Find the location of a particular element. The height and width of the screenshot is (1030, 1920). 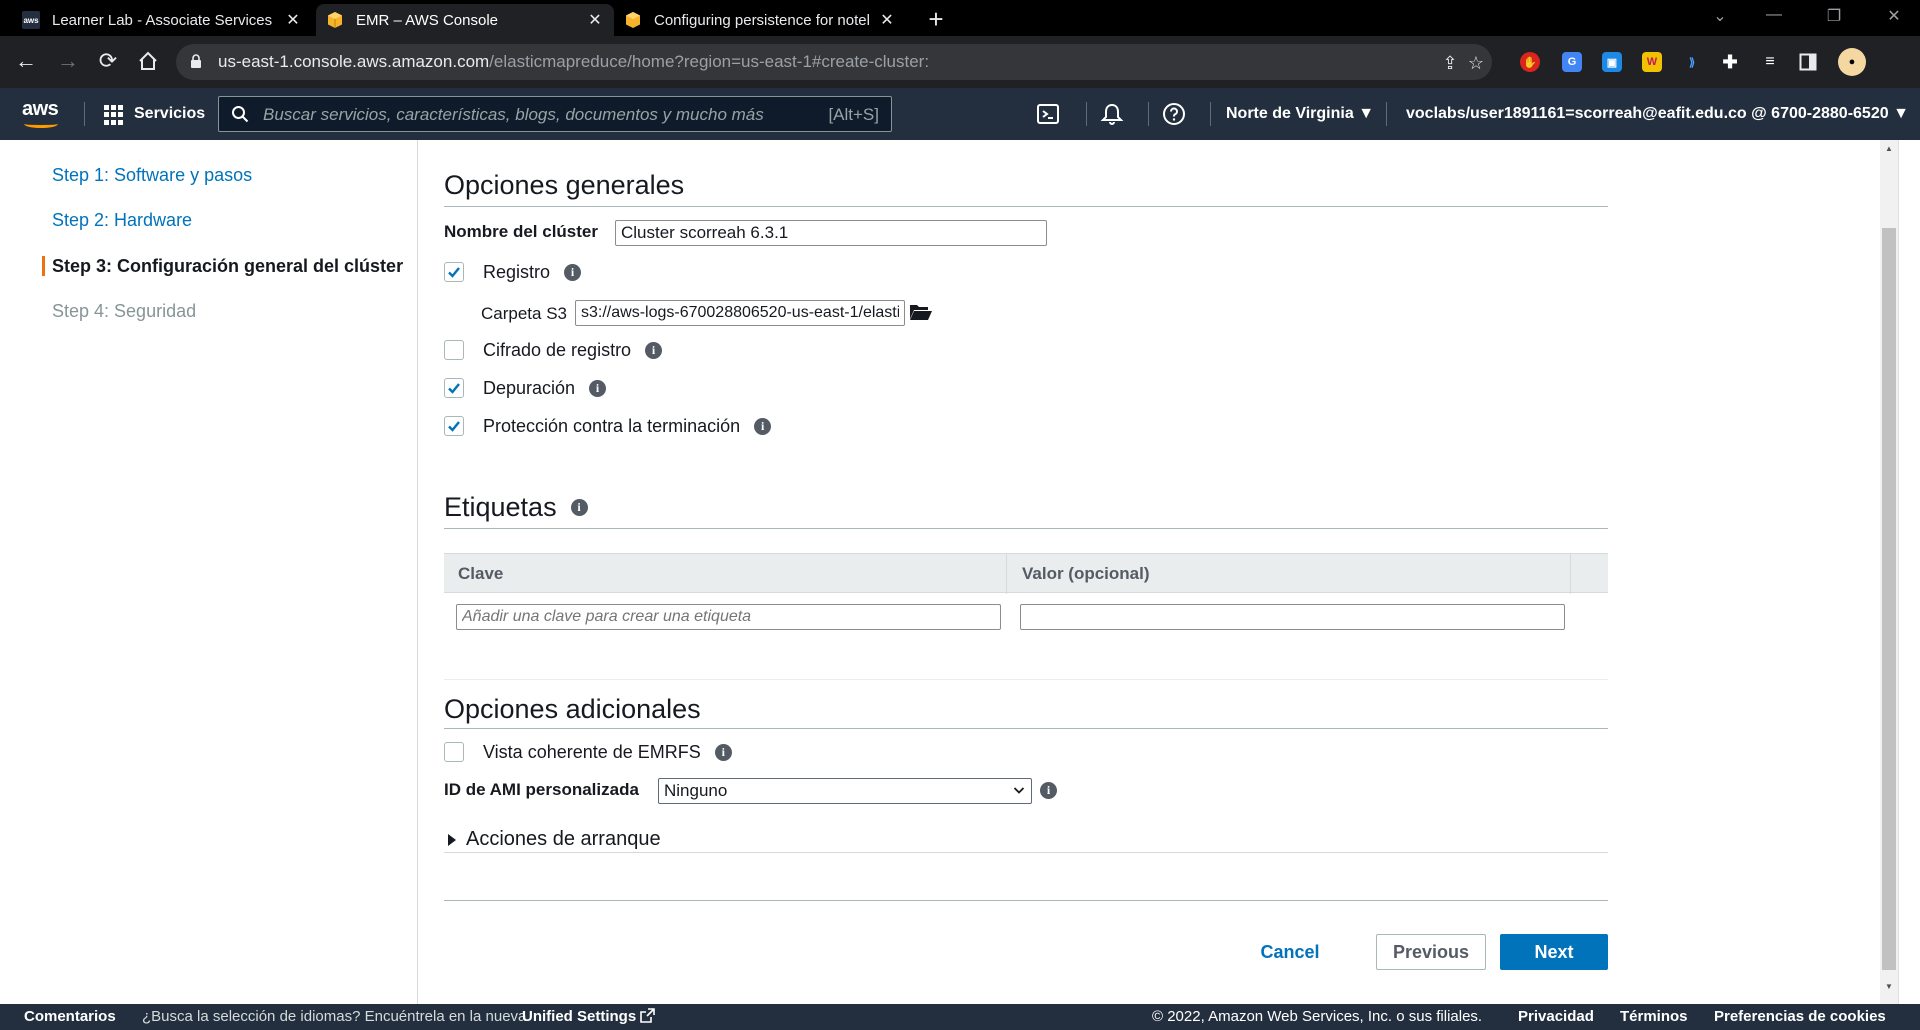

logging-checkbox is located at coordinates (454, 272).